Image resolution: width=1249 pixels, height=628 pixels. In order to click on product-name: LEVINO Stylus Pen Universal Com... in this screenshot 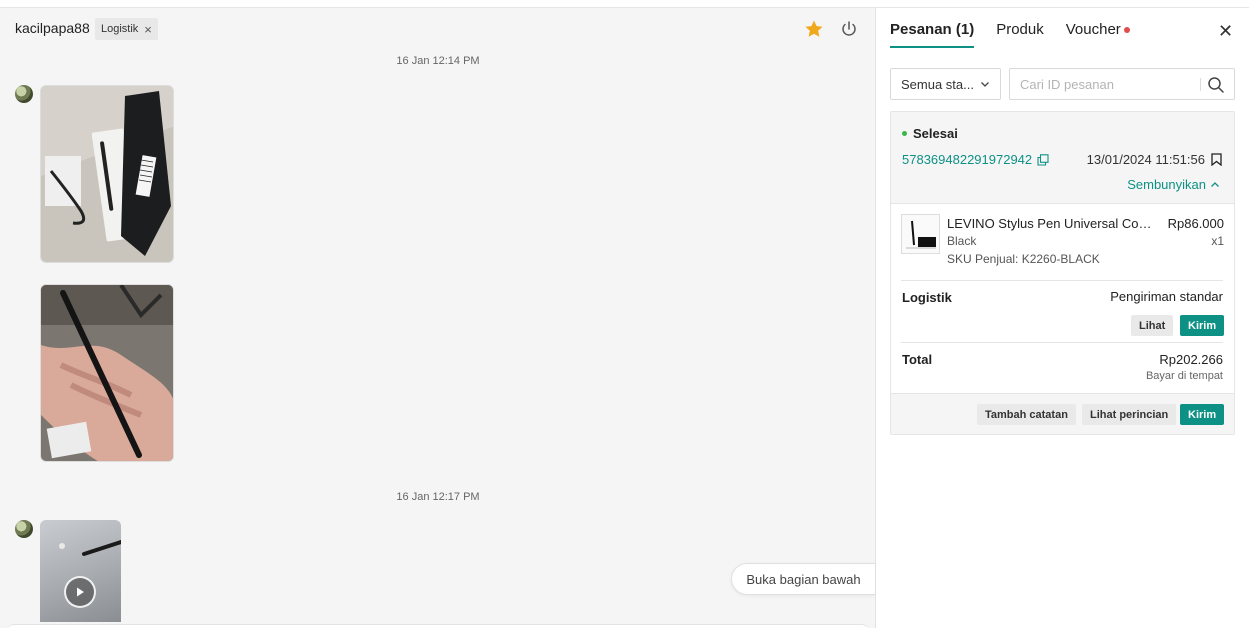, I will do `click(1052, 223)`.